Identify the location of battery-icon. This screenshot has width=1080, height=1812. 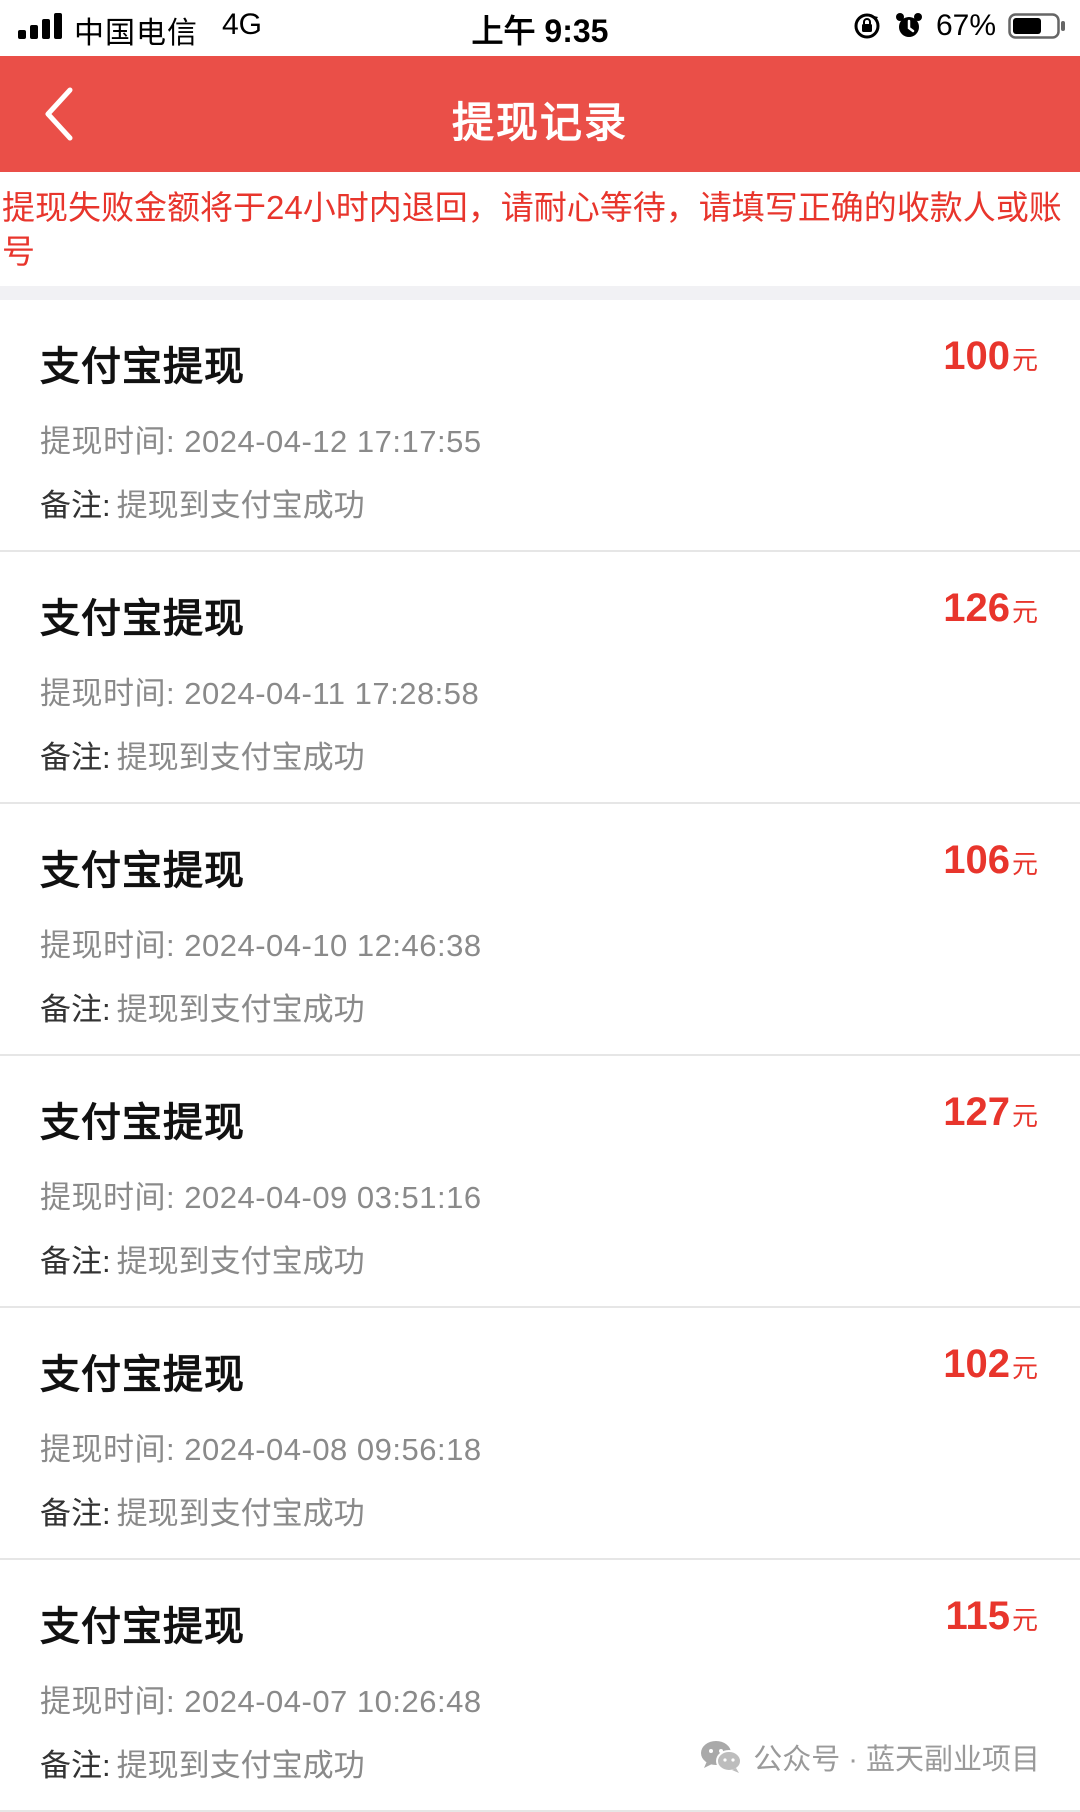
(1036, 26).